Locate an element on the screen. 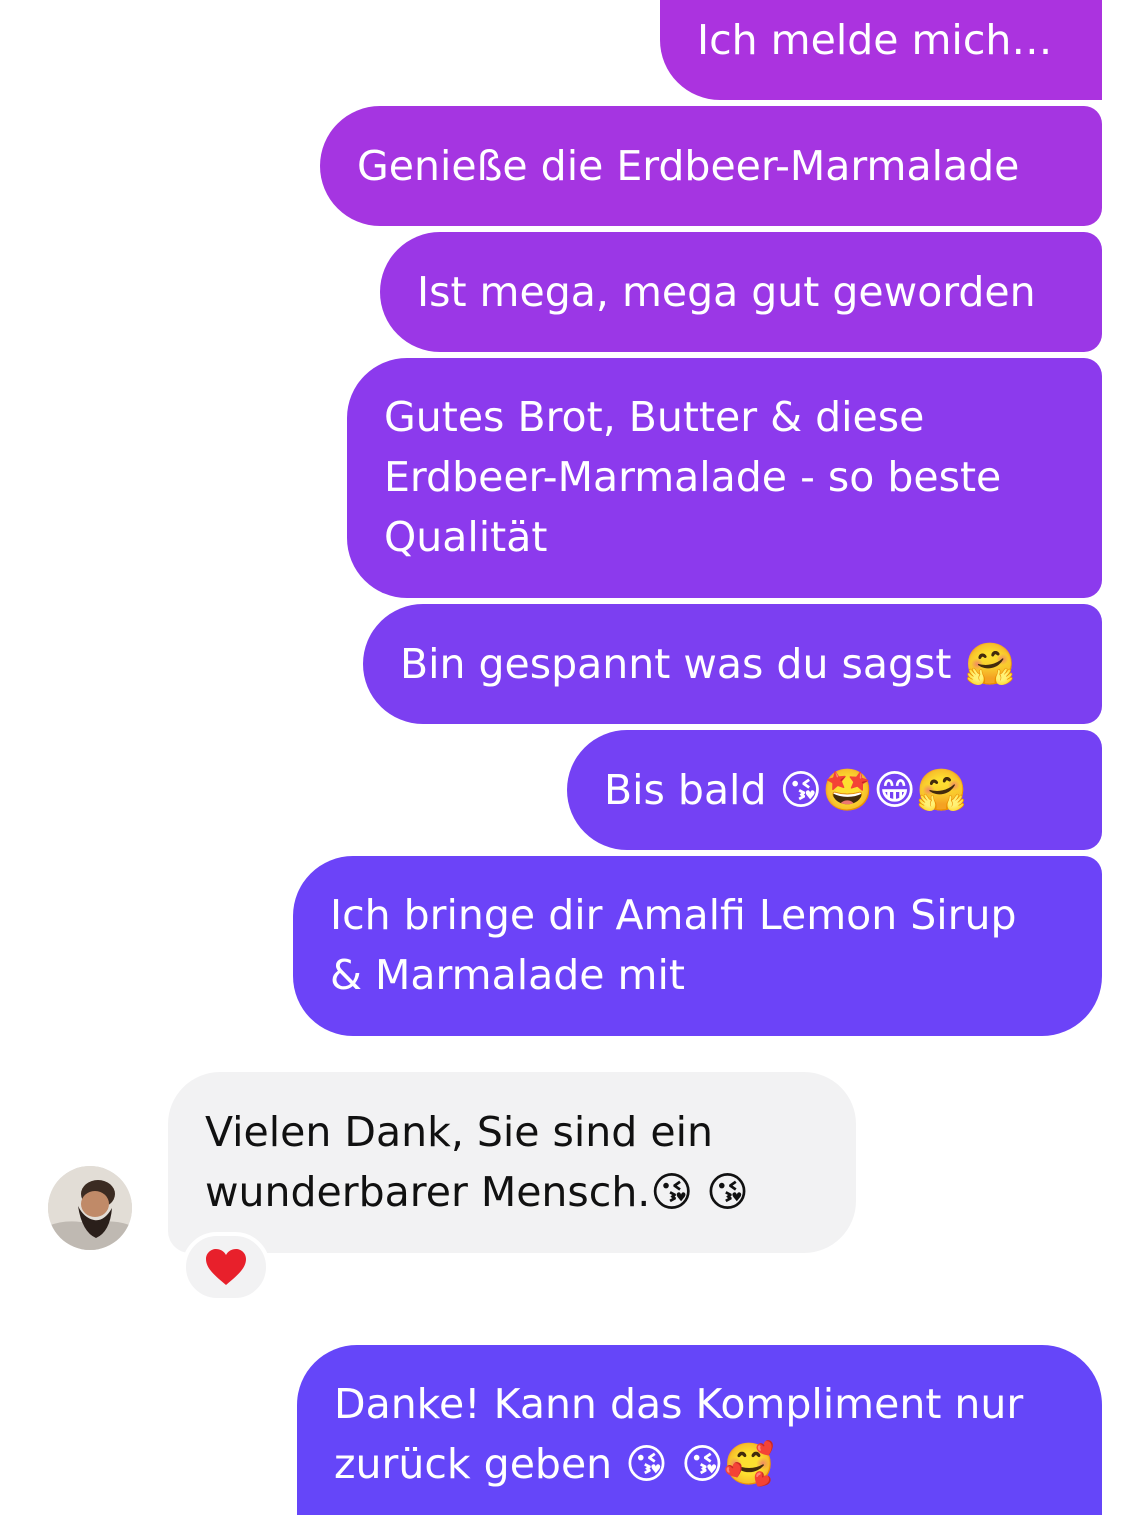  message-text: Genieße die Erdbeer-Marmalade is located at coordinates (688, 166).